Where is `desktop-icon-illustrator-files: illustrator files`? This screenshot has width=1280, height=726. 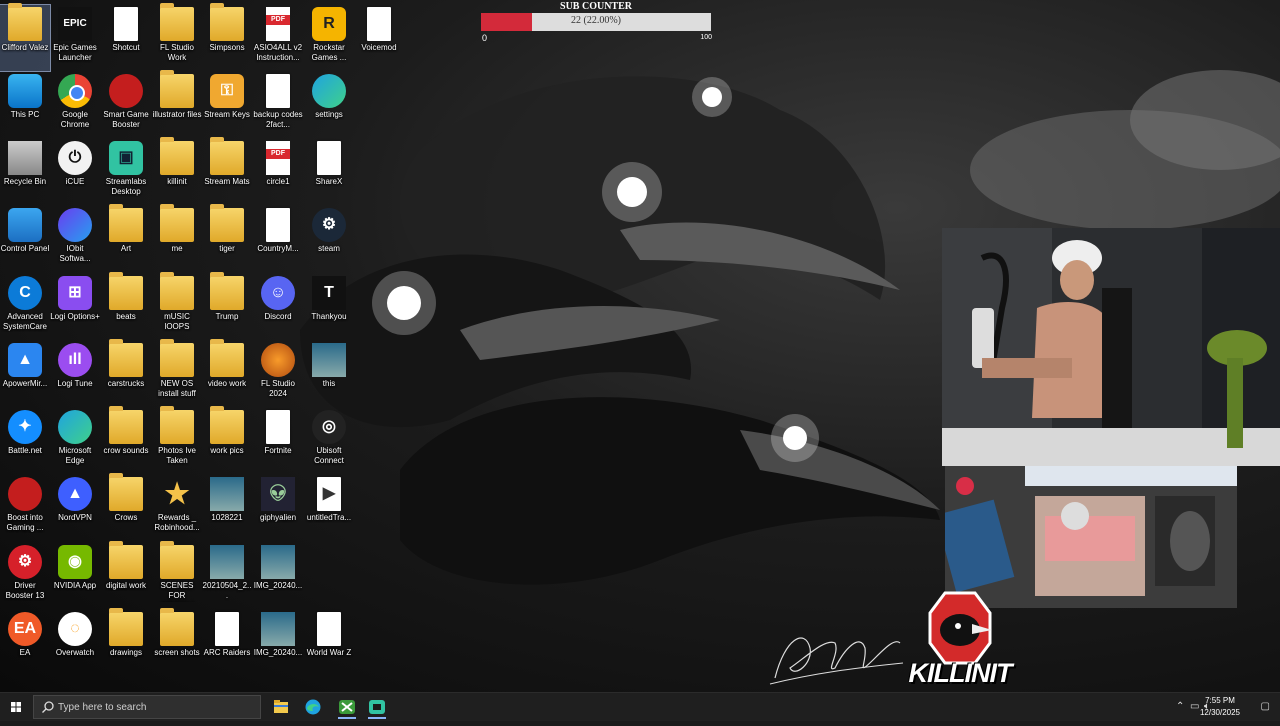
desktop-icon-illustrator-files: illustrator files is located at coordinates (177, 104).